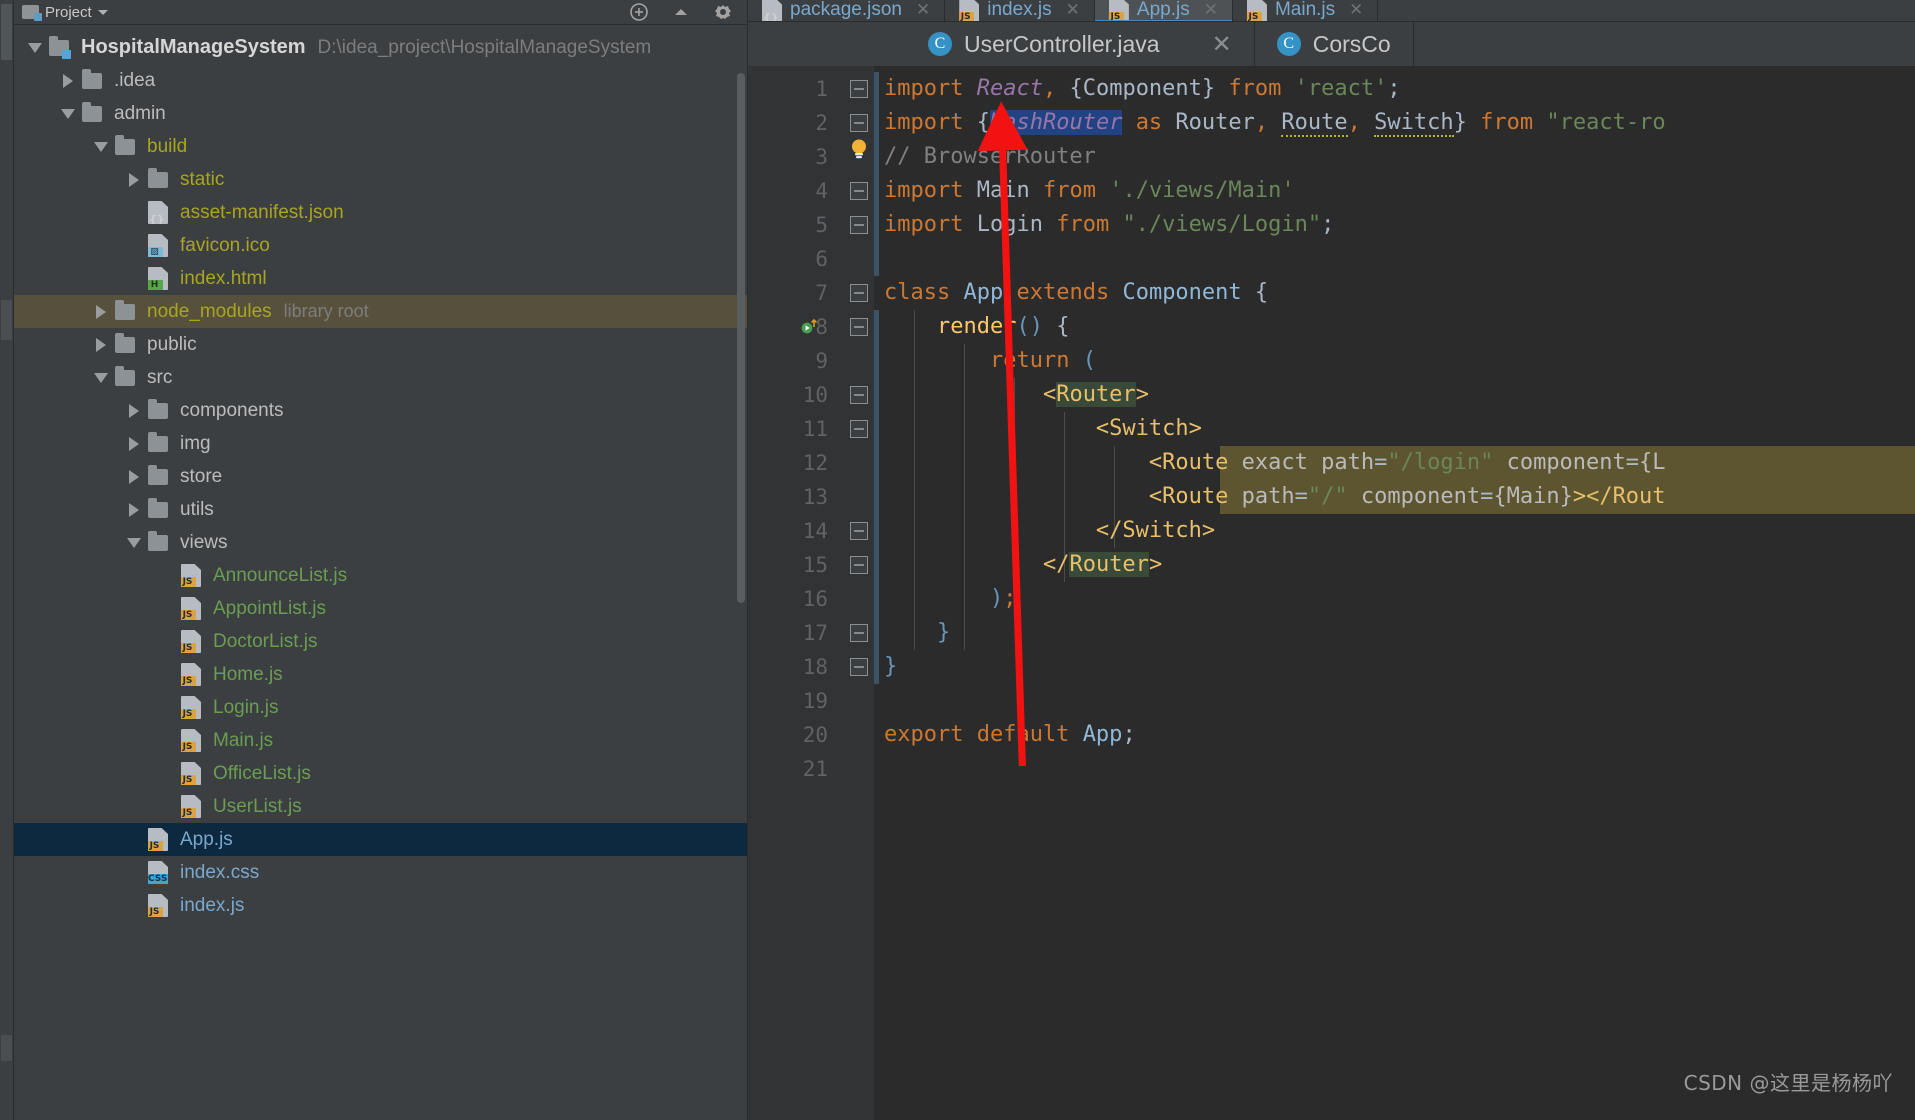  Describe the element at coordinates (639, 12) in the screenshot. I see `collapse-all-icon` at that location.